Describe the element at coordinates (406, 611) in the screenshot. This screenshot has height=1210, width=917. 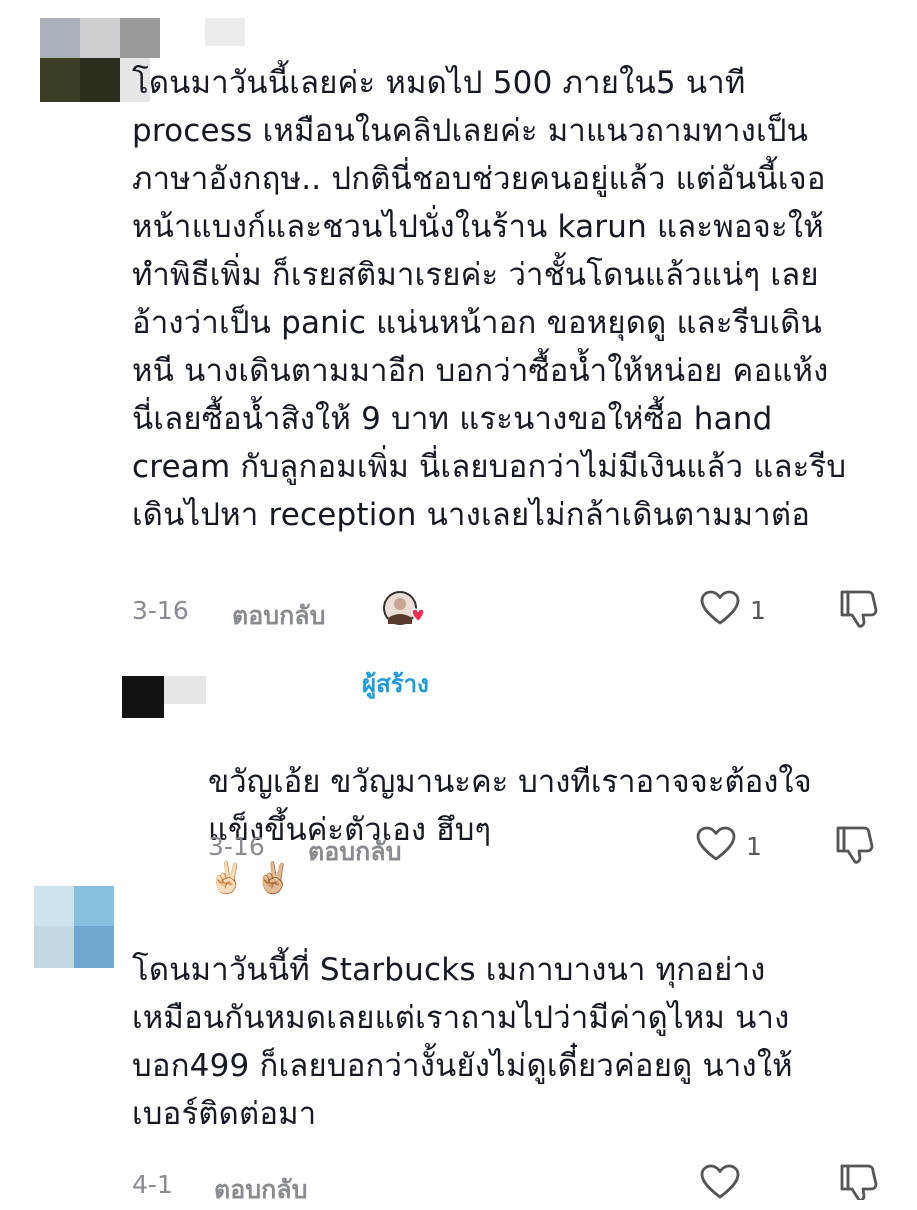
I see `creator-liked-heart-icon` at that location.